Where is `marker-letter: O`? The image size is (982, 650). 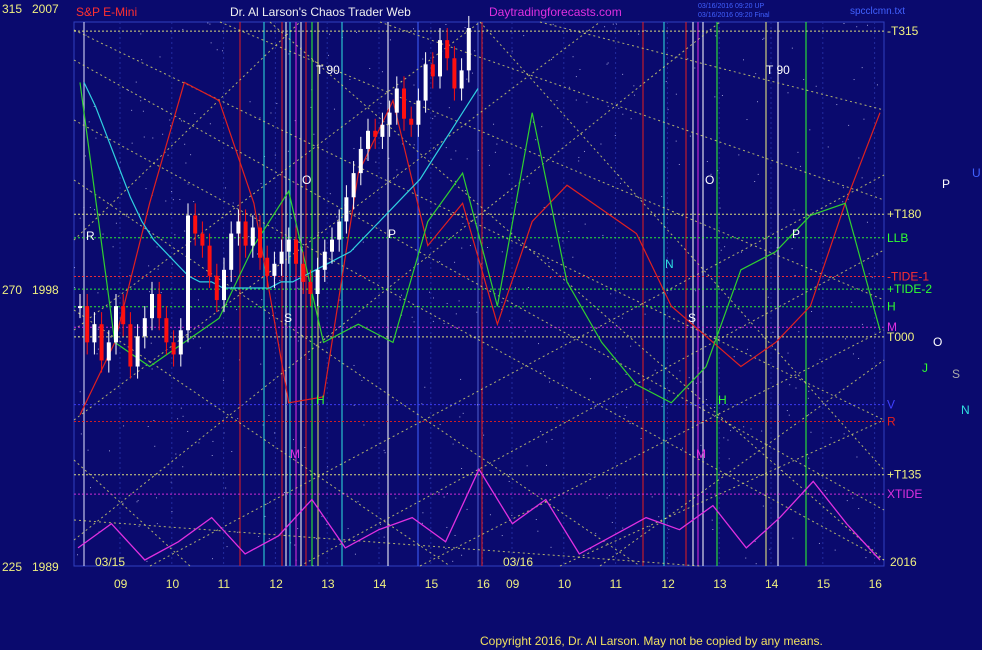 marker-letter: O is located at coordinates (306, 180).